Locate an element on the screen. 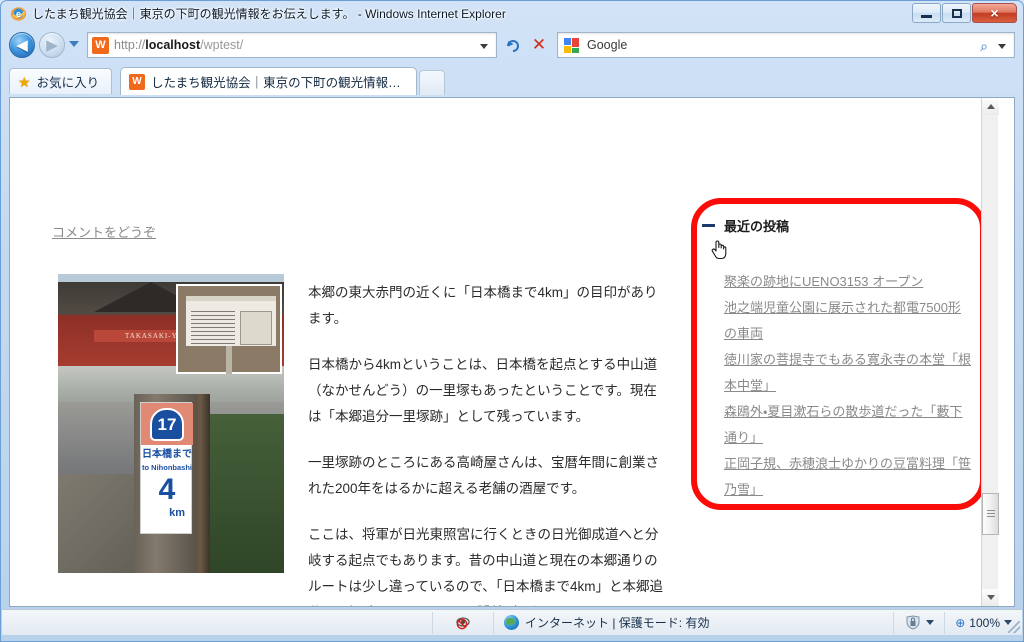  globe-icon is located at coordinates (511, 622).